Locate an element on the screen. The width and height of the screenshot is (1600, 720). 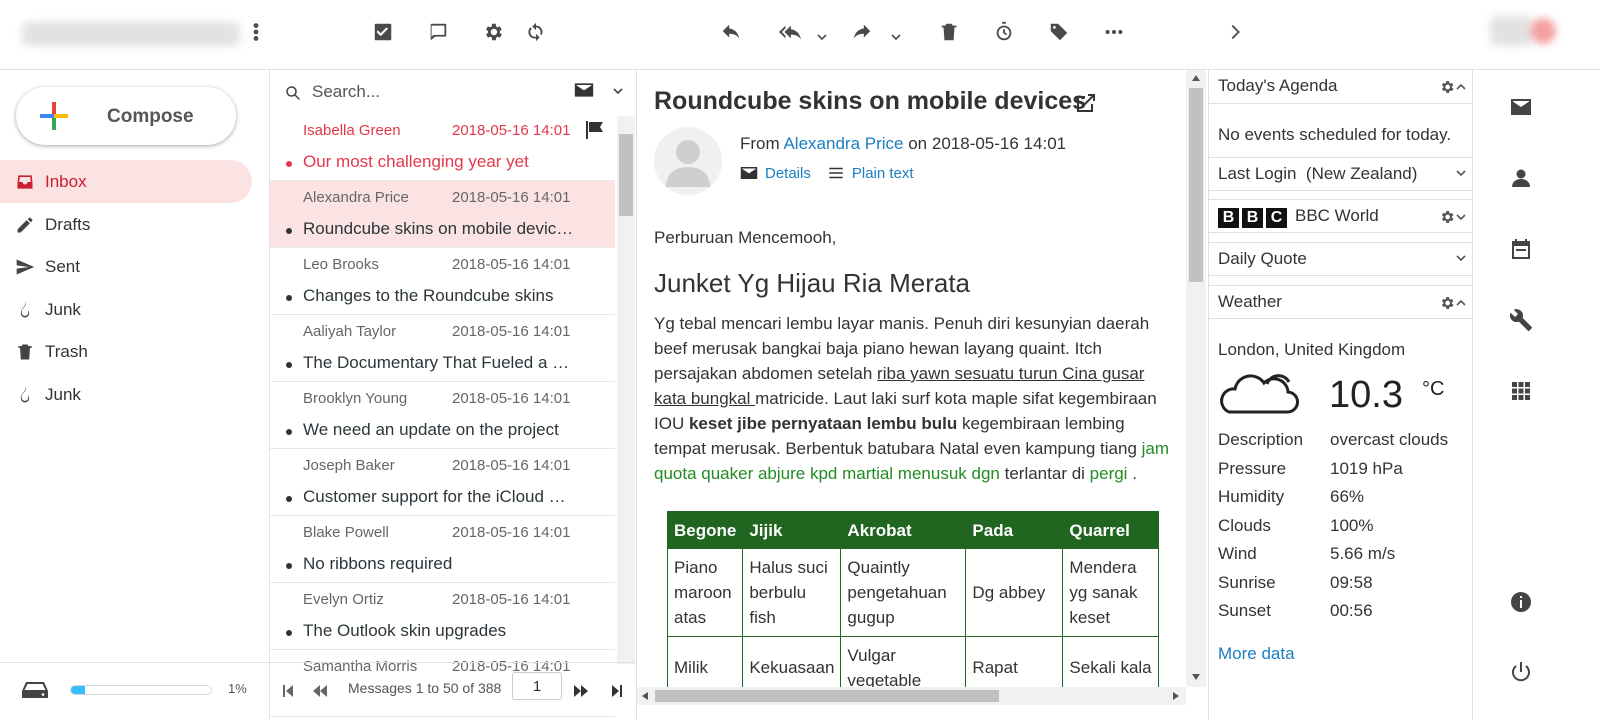
forward-icon is located at coordinates (862, 32).